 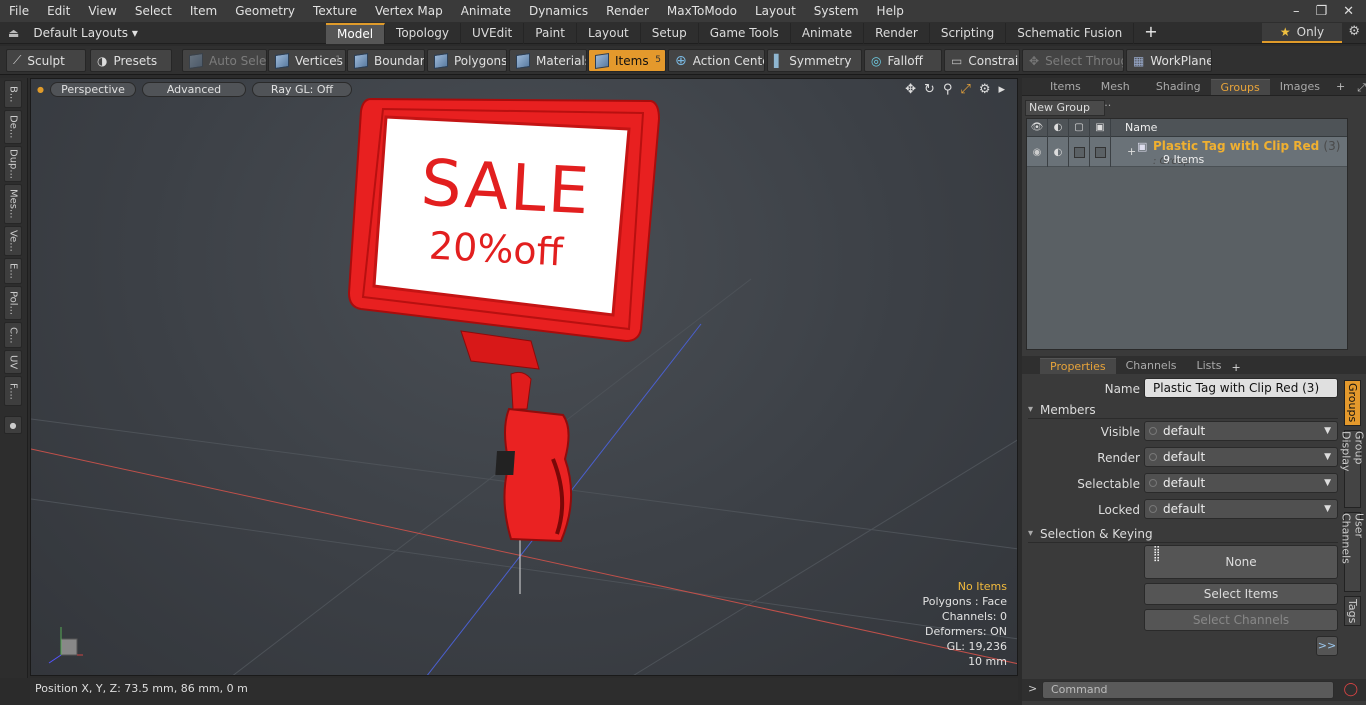 What do you see at coordinates (1321, 11) in the screenshot?
I see `maximize-button: ❐` at bounding box center [1321, 11].